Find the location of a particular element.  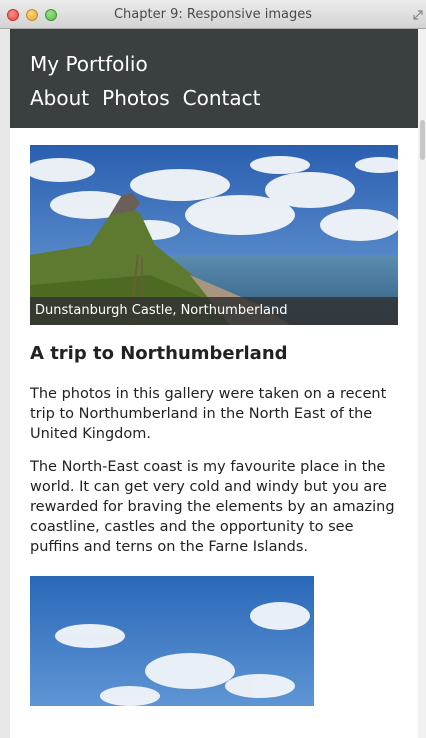

nav-link-photos: Photos is located at coordinates (135, 98).